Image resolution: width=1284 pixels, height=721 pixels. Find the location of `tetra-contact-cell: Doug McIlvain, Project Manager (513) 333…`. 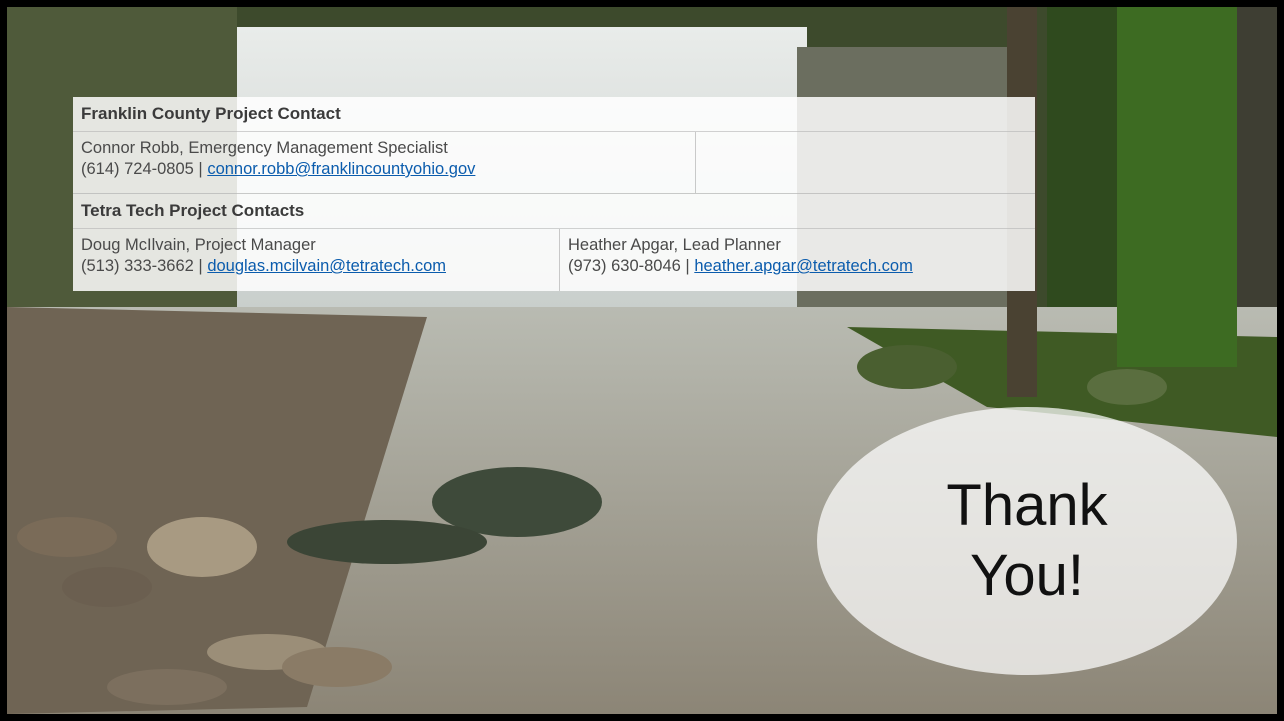

tetra-contact-cell: Doug McIlvain, Project Manager (513) 333… is located at coordinates (316, 260).